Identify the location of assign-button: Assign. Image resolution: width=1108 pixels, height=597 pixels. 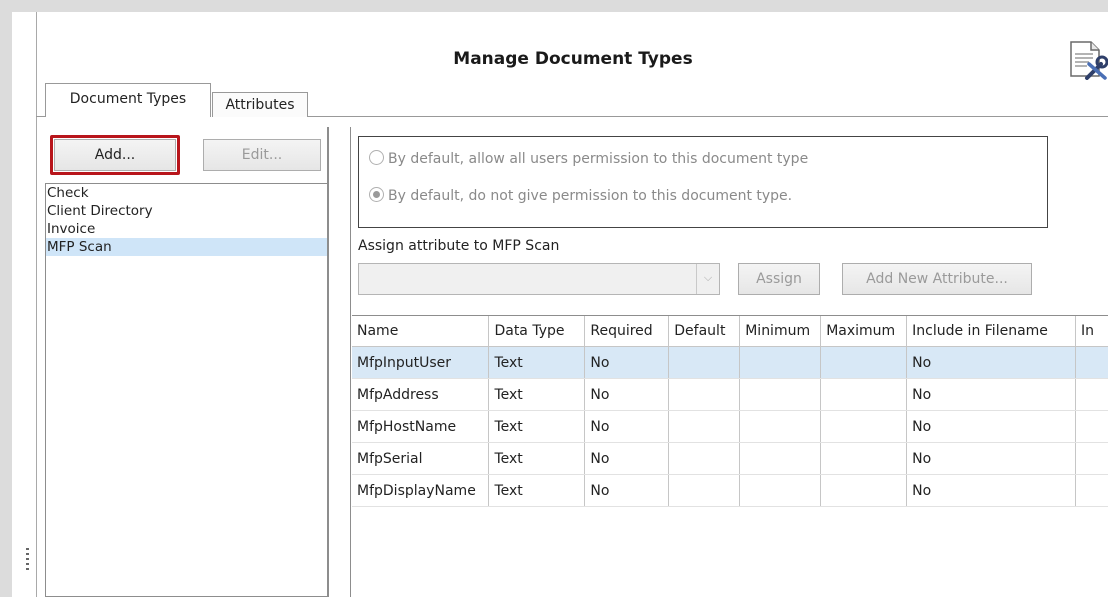
(779, 279).